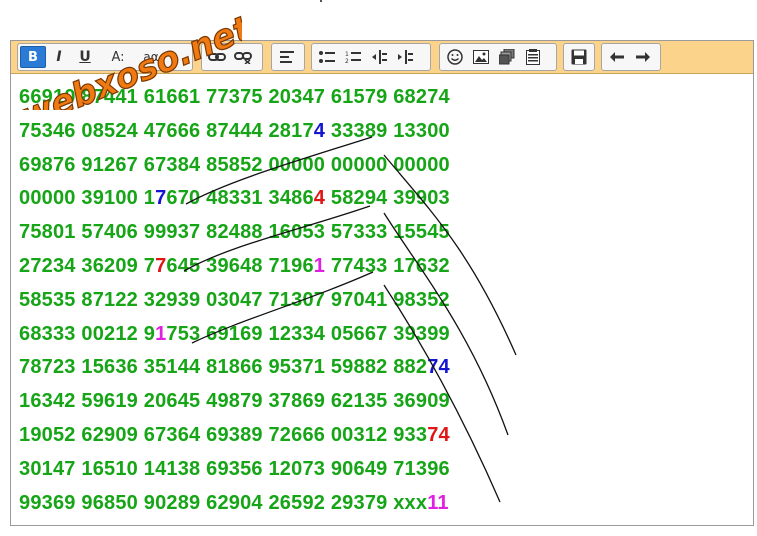 This screenshot has width=757, height=536. I want to click on font-size-button: A:, so click(118, 57).